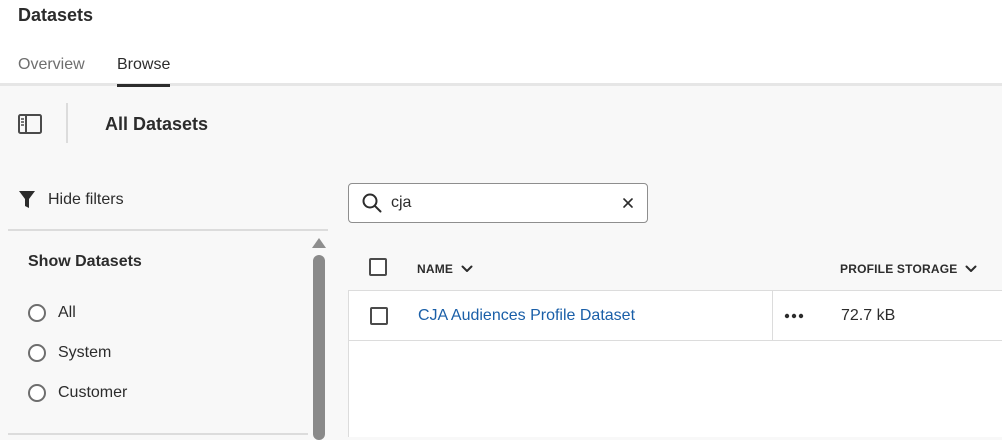 The image size is (1002, 440). I want to click on funnel-icon, so click(27, 199).